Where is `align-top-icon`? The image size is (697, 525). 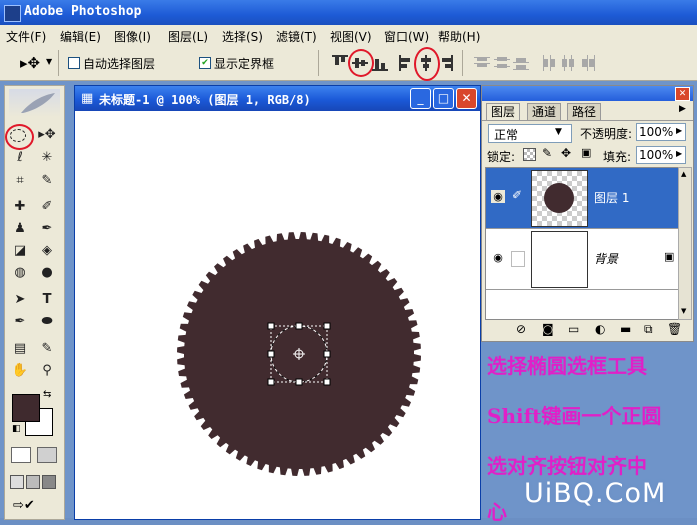
align-top-icon is located at coordinates (340, 63).